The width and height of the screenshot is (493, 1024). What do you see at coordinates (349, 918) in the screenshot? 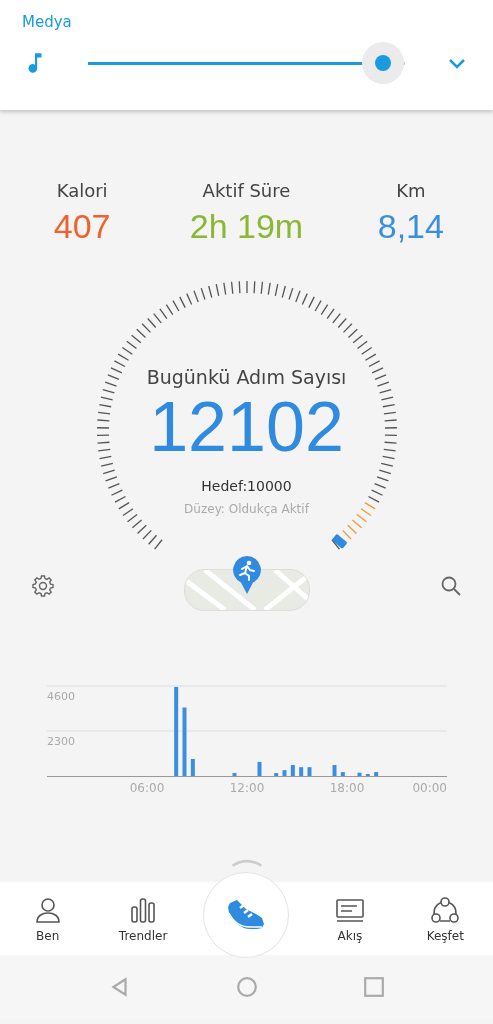
I see `nav-tab: Akış` at bounding box center [349, 918].